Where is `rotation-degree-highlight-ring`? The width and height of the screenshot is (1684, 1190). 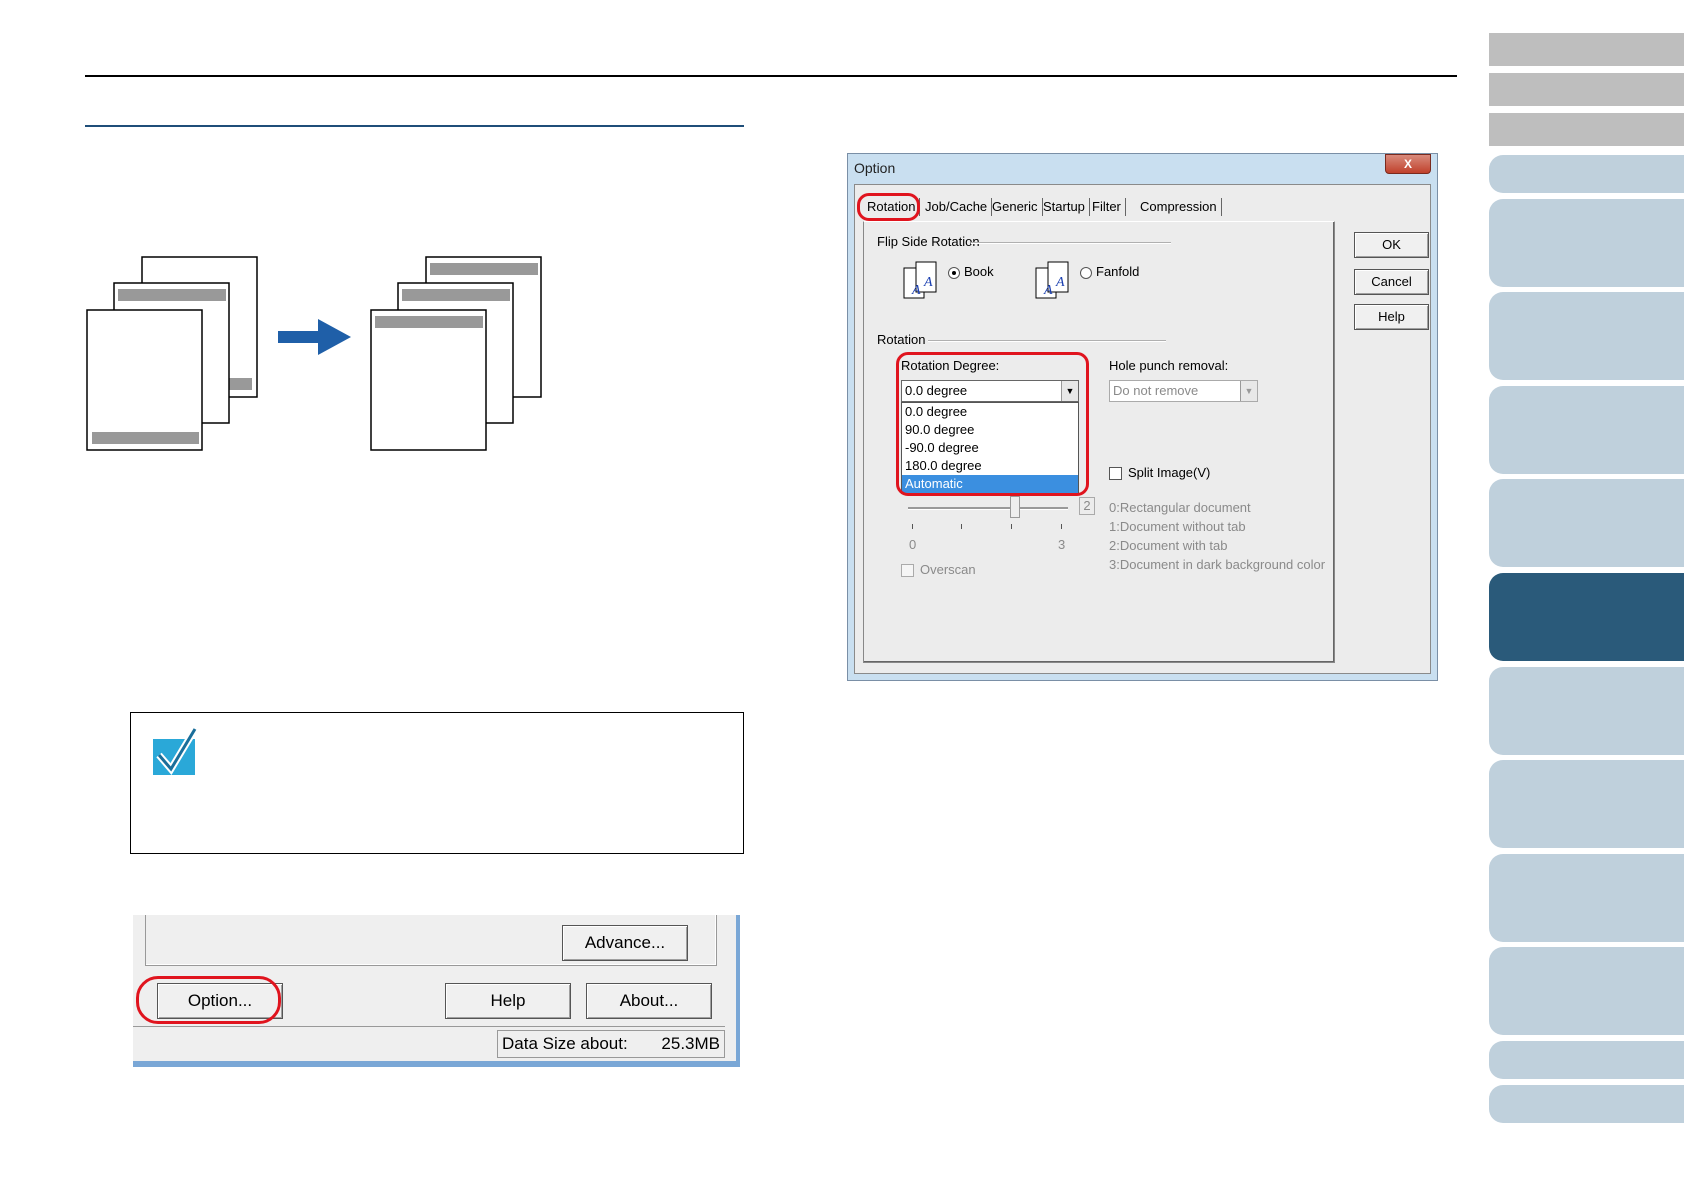 rotation-degree-highlight-ring is located at coordinates (992, 424).